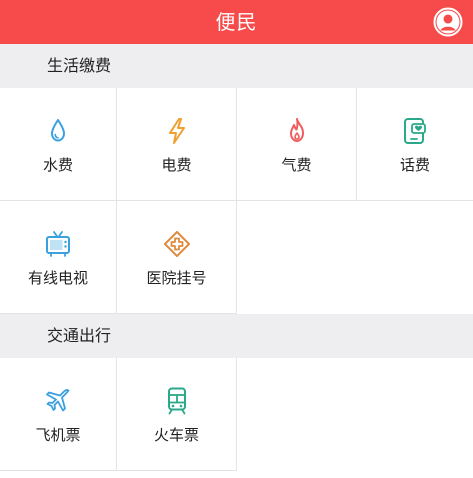  What do you see at coordinates (414, 165) in the screenshot?
I see `grid-item-label: 话费` at bounding box center [414, 165].